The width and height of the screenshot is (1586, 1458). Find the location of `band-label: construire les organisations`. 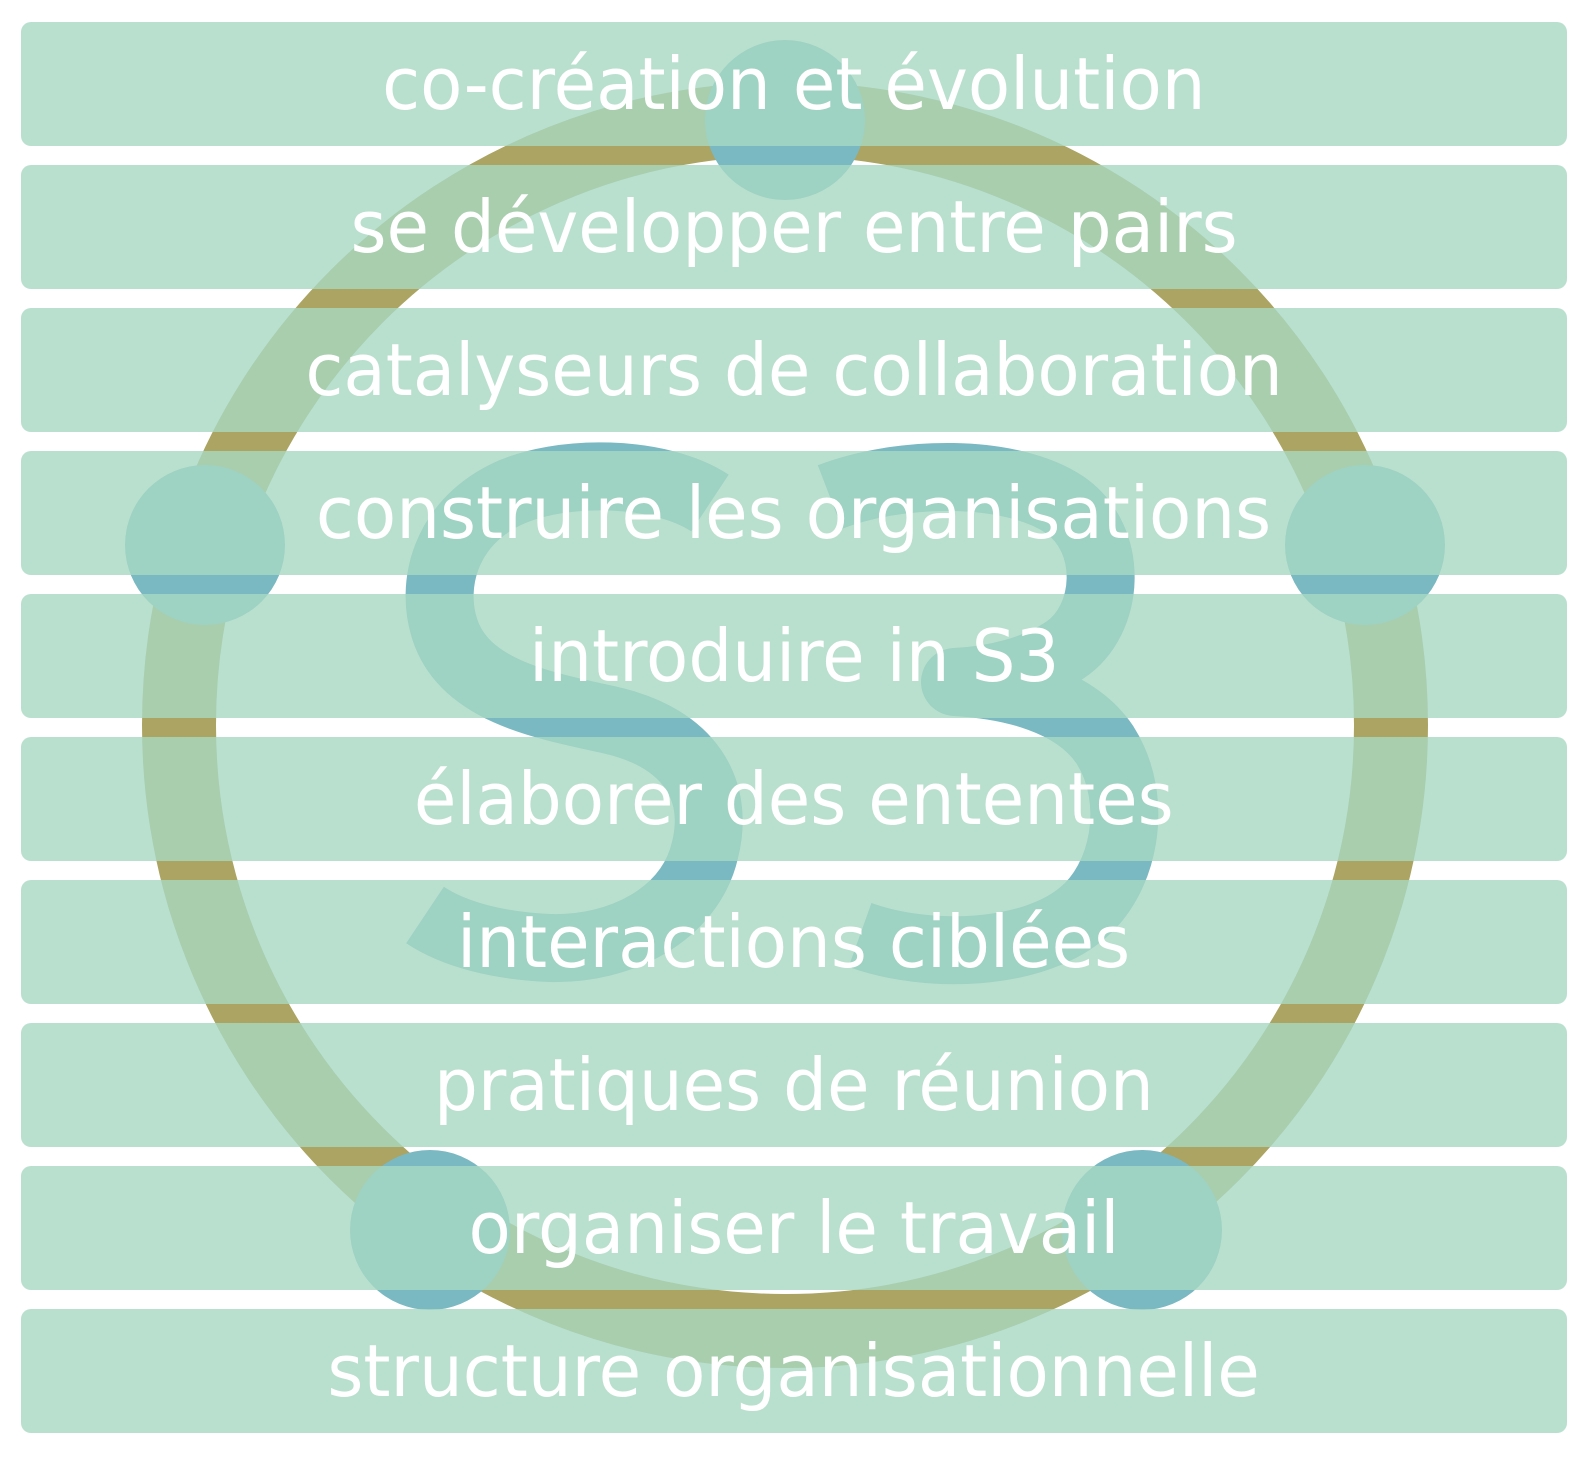

band-label: construire les organisations is located at coordinates (794, 513).